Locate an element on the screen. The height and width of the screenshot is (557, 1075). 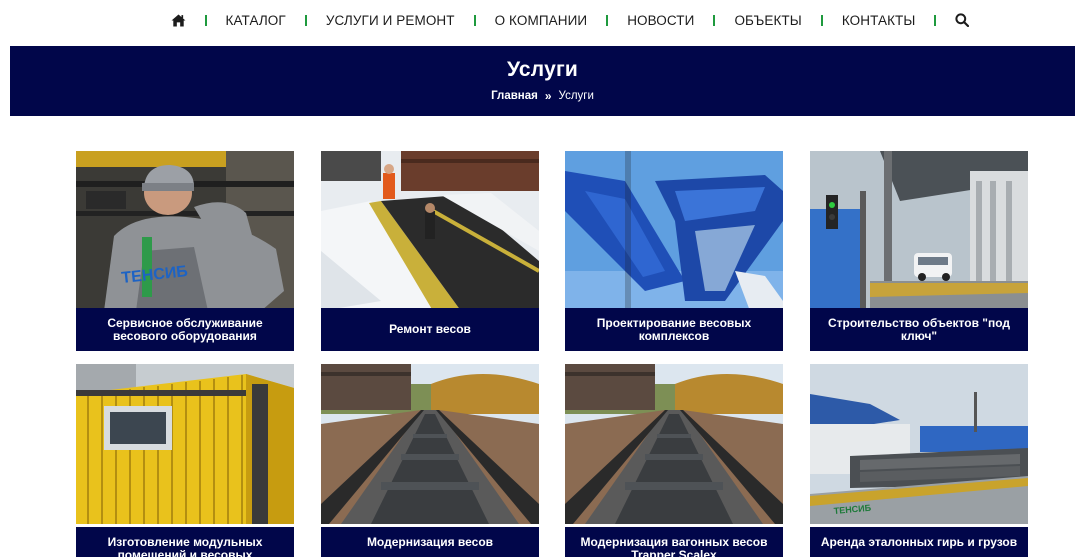
service-card-caption: Строительство объектов "под ключ" is located at coordinates (919, 329).